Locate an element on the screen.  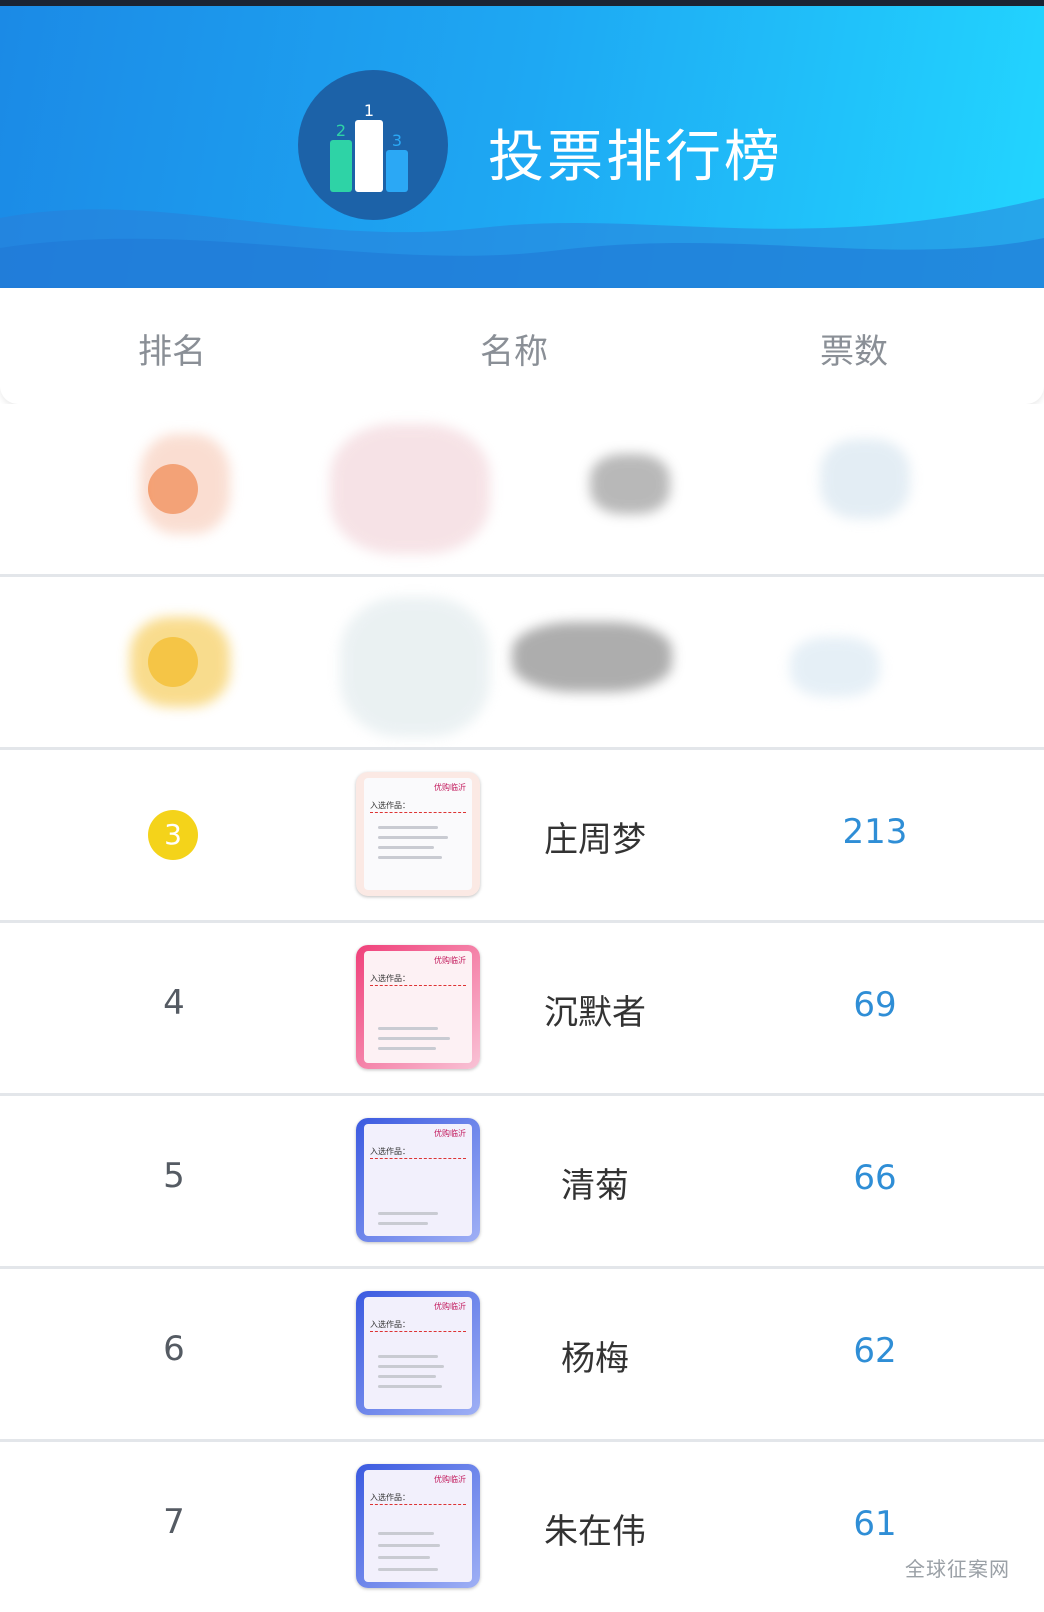
wave-decoration is located at coordinates (522, 243).